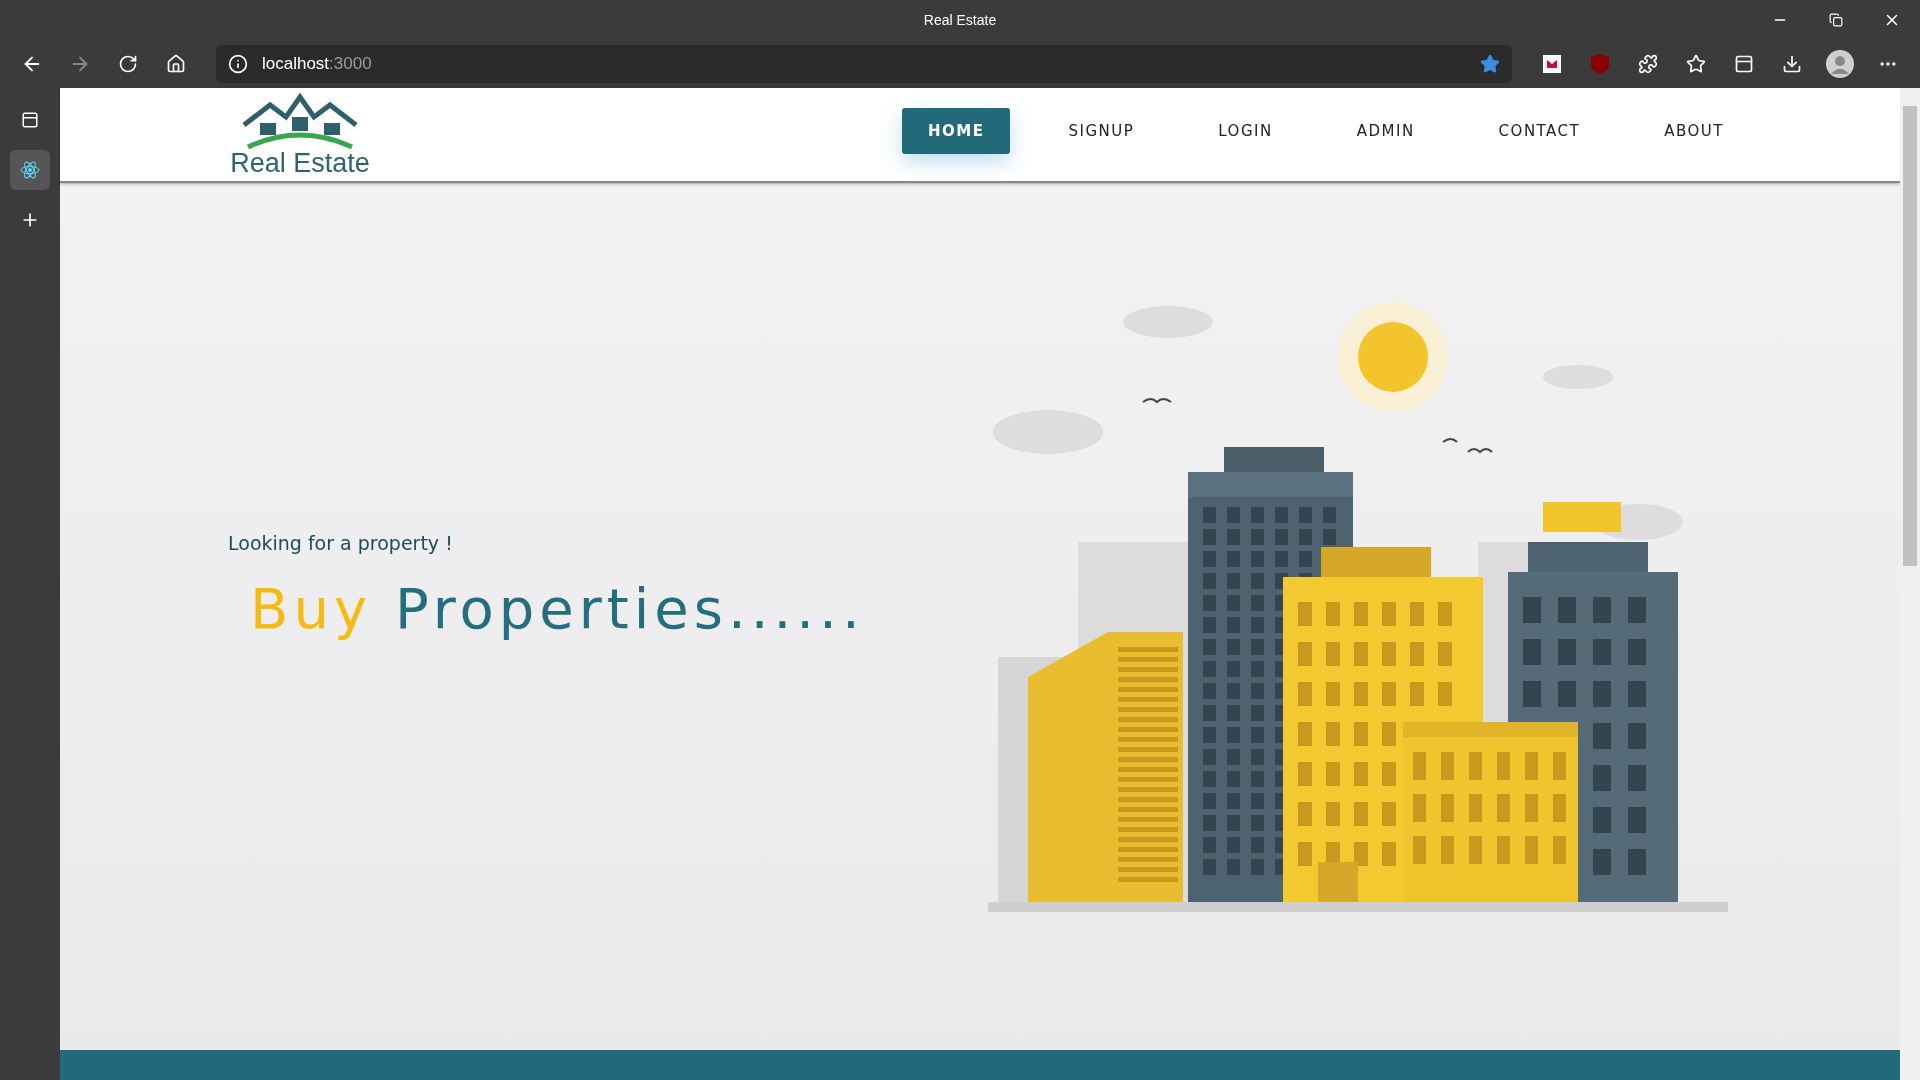 The height and width of the screenshot is (1080, 1920). What do you see at coordinates (1385, 130) in the screenshot?
I see `nav-link: ADMIN` at bounding box center [1385, 130].